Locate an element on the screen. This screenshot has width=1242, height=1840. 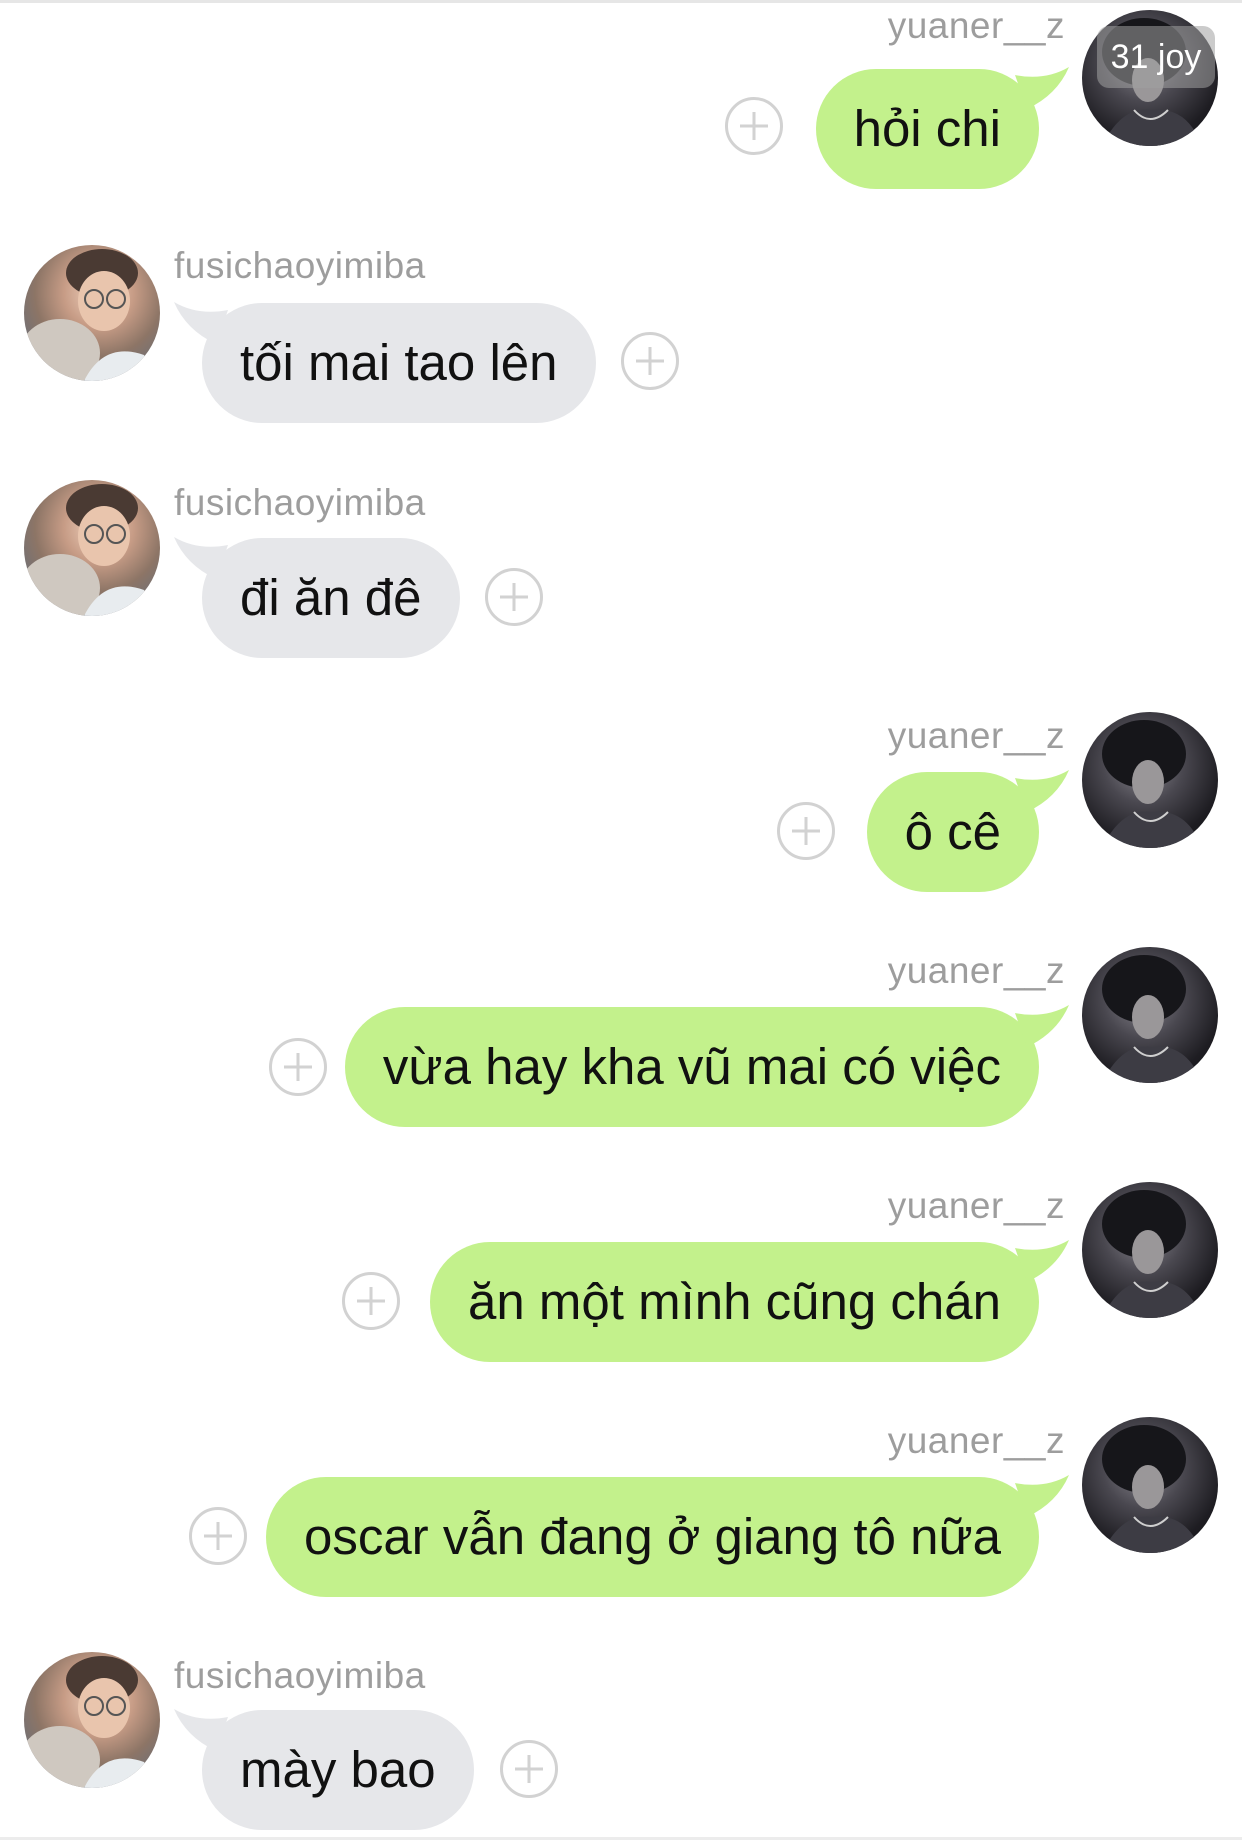
top-divider is located at coordinates (621, 1).